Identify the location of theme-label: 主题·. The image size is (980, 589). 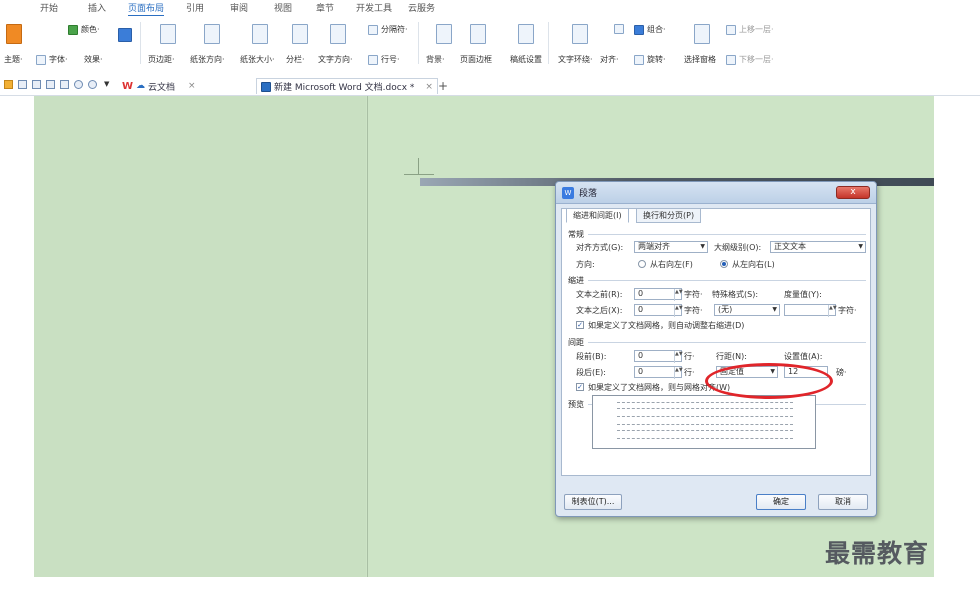
(13, 59).